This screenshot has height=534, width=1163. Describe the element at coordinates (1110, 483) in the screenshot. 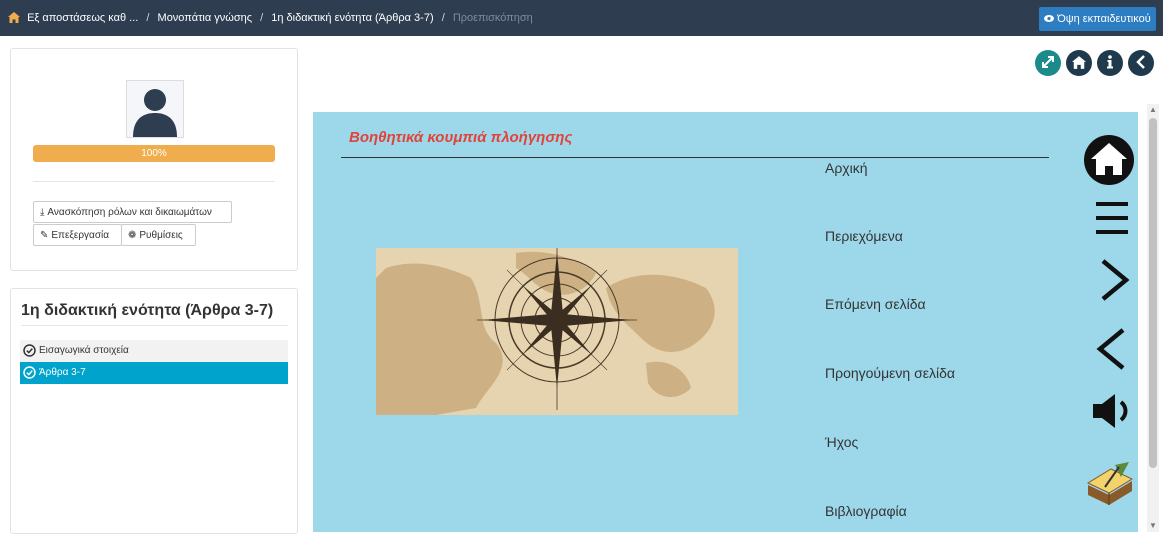

I see `book-icon` at that location.